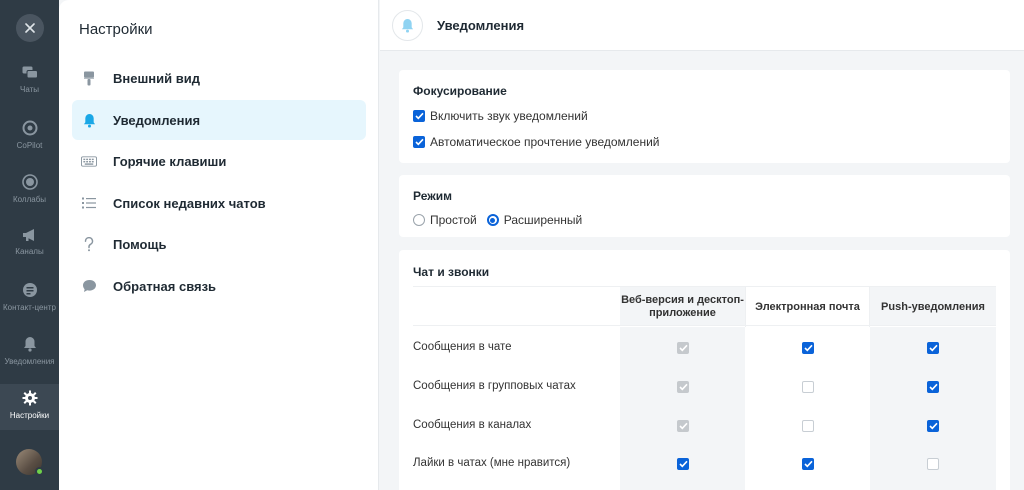 The width and height of the screenshot is (1024, 490). Describe the element at coordinates (472, 425) in the screenshot. I see `table-row-label: Сообщения в каналах` at that location.